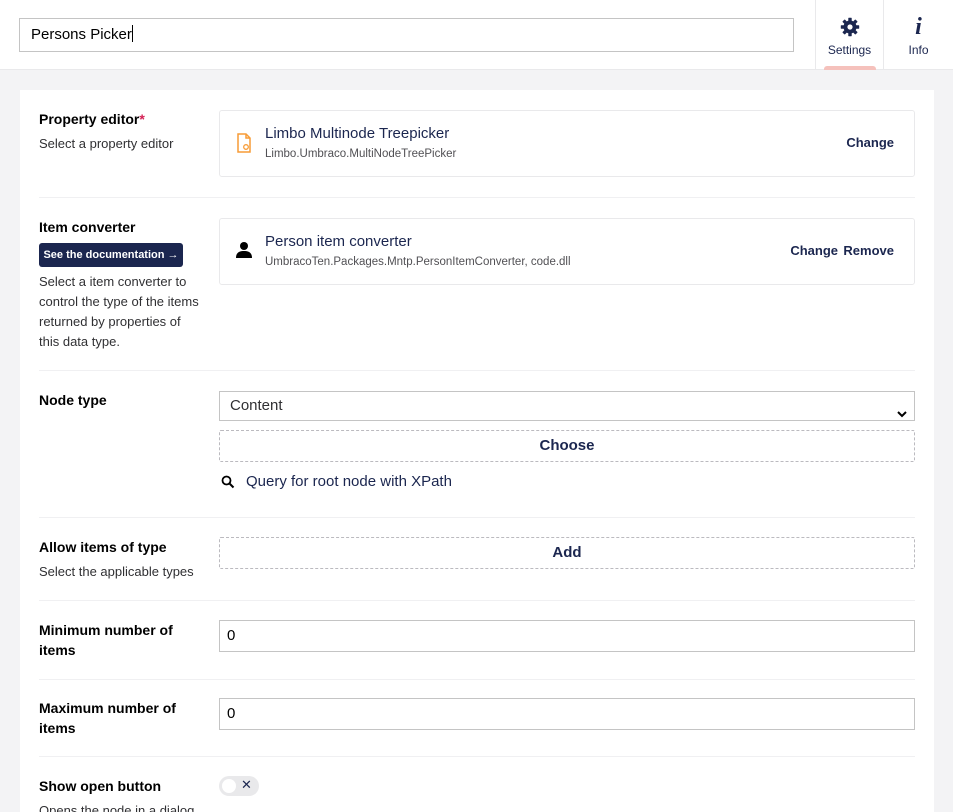 This screenshot has width=953, height=812. What do you see at coordinates (57, 728) in the screenshot?
I see `max-items-label-line-2: items` at bounding box center [57, 728].